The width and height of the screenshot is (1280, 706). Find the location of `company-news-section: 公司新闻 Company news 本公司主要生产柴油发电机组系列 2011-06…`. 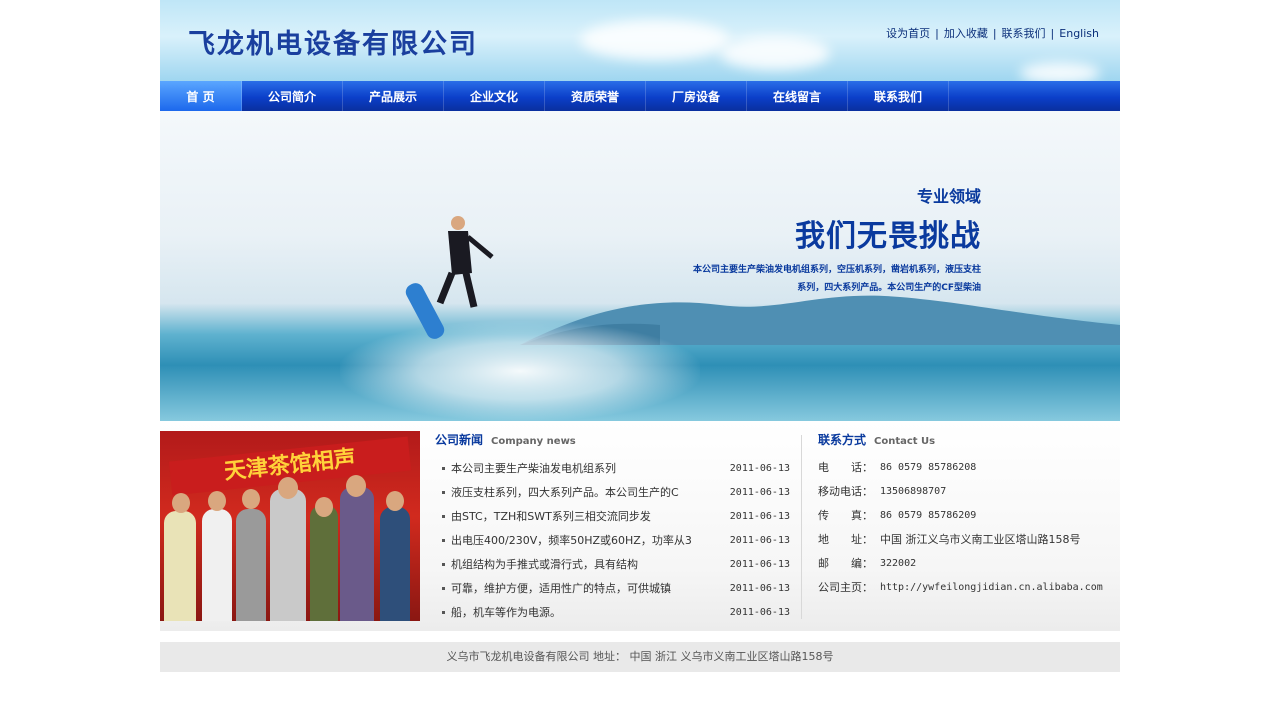

company-news-section: 公司新闻 Company news 本公司主要生产柴油发电机组系列 2011-06… is located at coordinates (612, 528).